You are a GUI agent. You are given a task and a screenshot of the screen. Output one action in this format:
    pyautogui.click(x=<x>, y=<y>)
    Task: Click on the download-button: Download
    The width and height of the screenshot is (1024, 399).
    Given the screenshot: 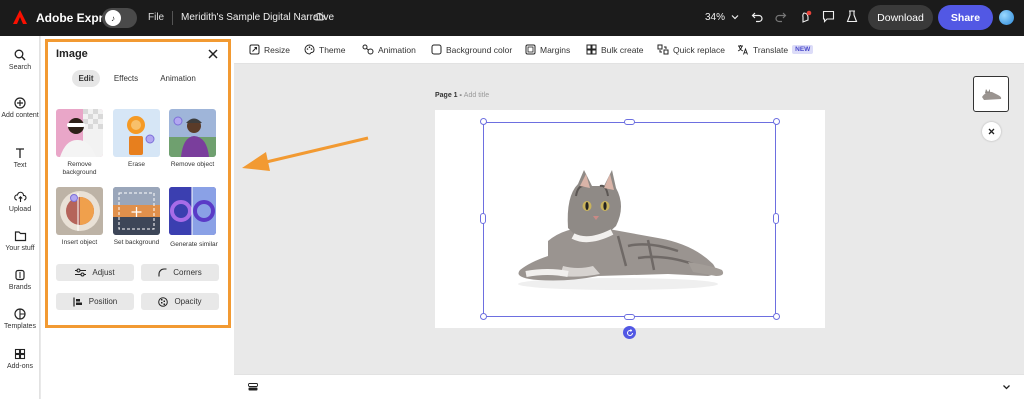 What is the action you would take?
    pyautogui.click(x=900, y=17)
    